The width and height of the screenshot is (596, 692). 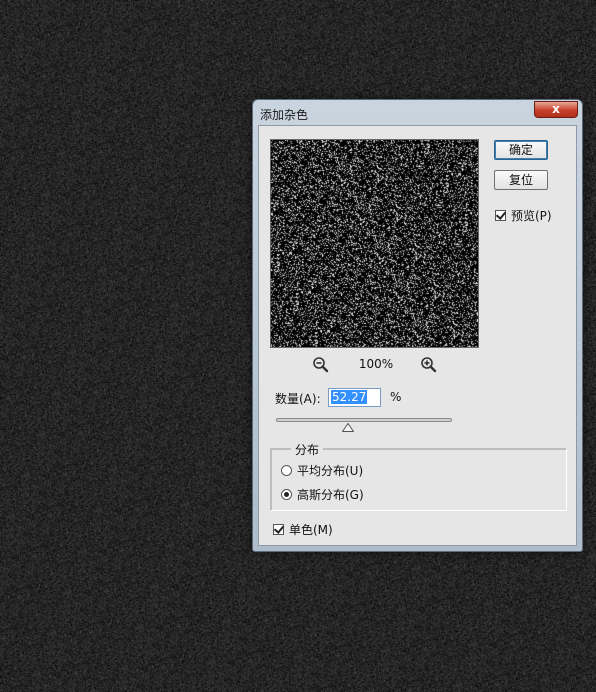 I want to click on close-icon: x, so click(x=556, y=109).